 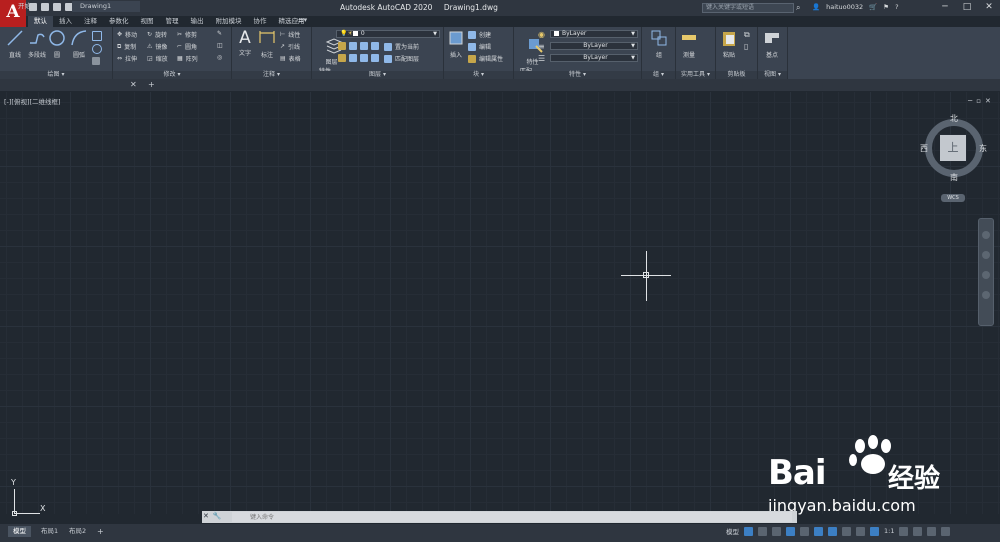 I want to click on tab-annotate: 注释, so click(x=90, y=21).